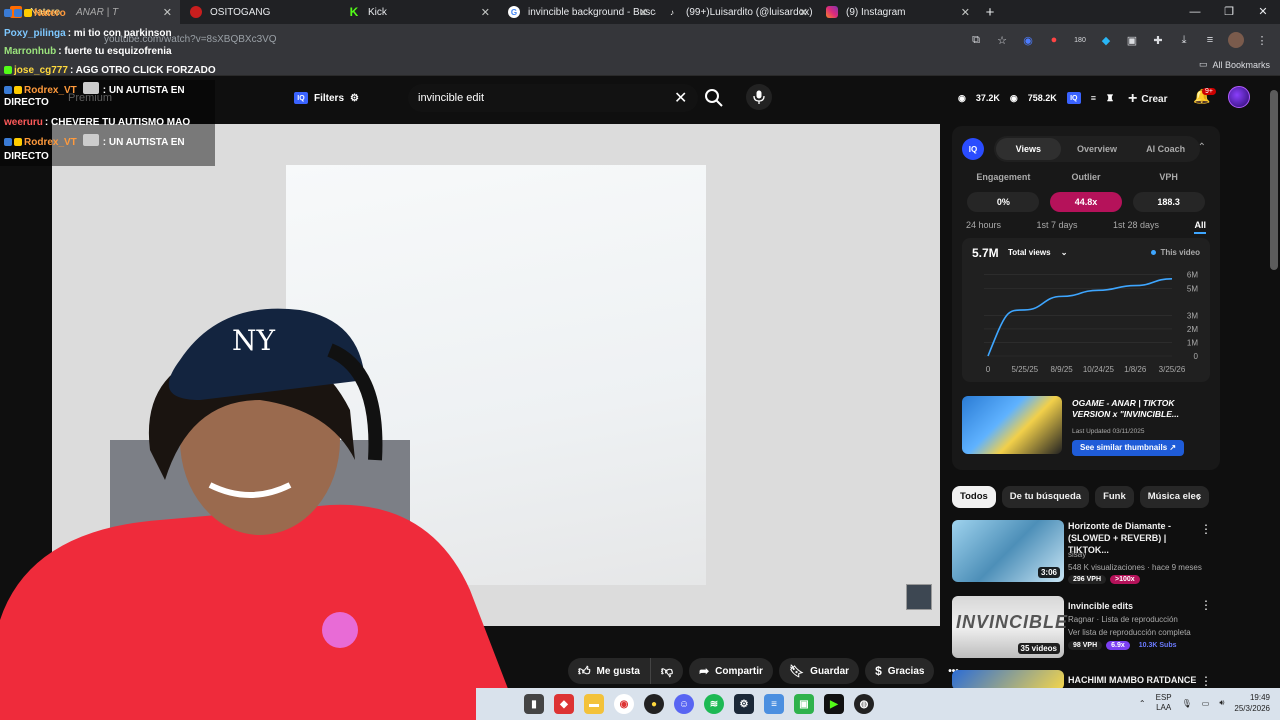 The width and height of the screenshot is (1280, 720). What do you see at coordinates (577, 12) in the screenshot?
I see `browser-tab-4: G invincible background - Buscar ✕` at bounding box center [577, 12].